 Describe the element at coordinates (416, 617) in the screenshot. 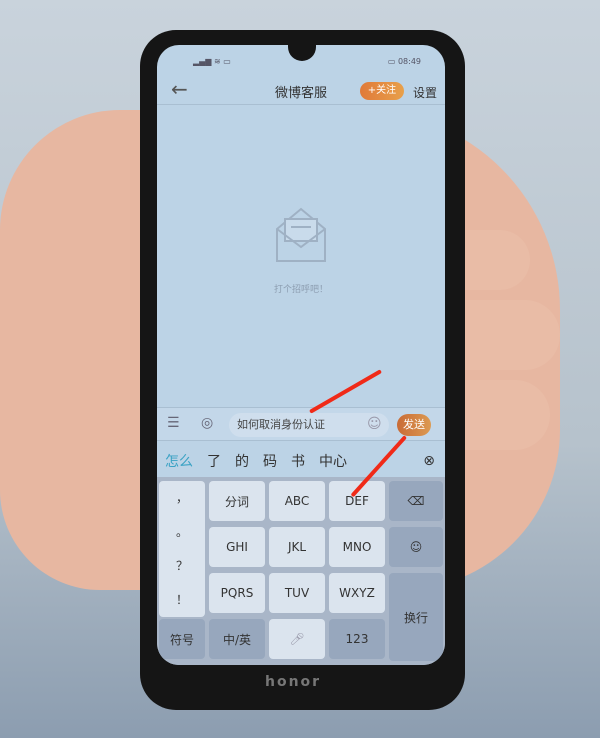

I see `enter-key: 换行` at that location.